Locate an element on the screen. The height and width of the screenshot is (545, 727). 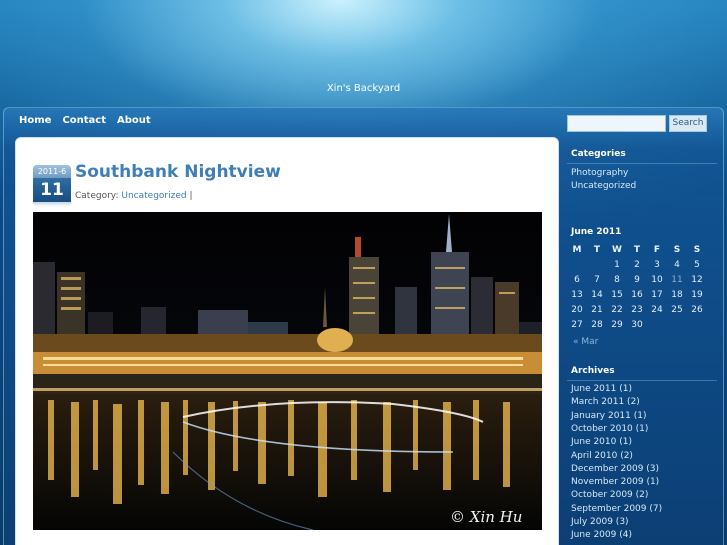
photo-watermark: © Xin Hu is located at coordinates (486, 517).